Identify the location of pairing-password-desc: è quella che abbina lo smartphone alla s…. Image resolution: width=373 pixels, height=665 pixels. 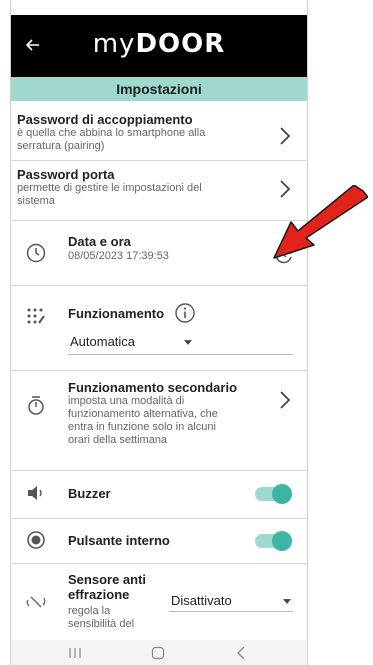
(111, 139).